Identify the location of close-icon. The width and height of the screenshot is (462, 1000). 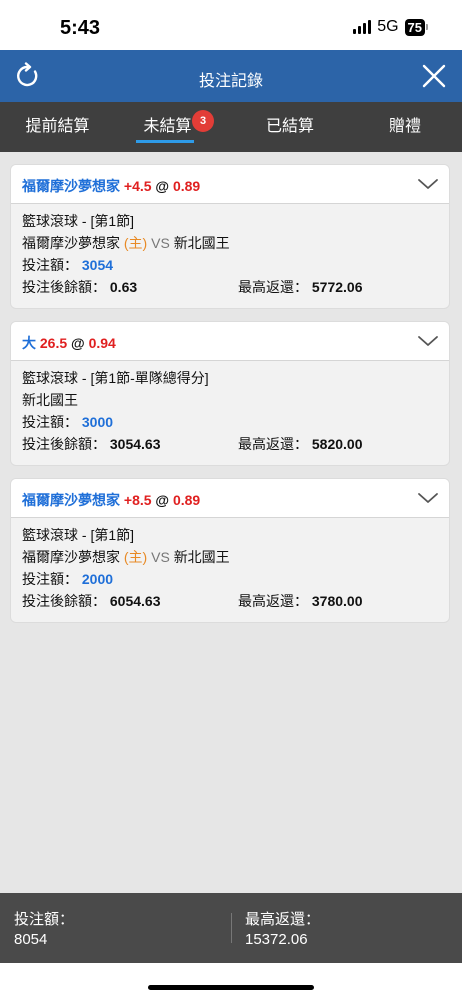
(434, 76).